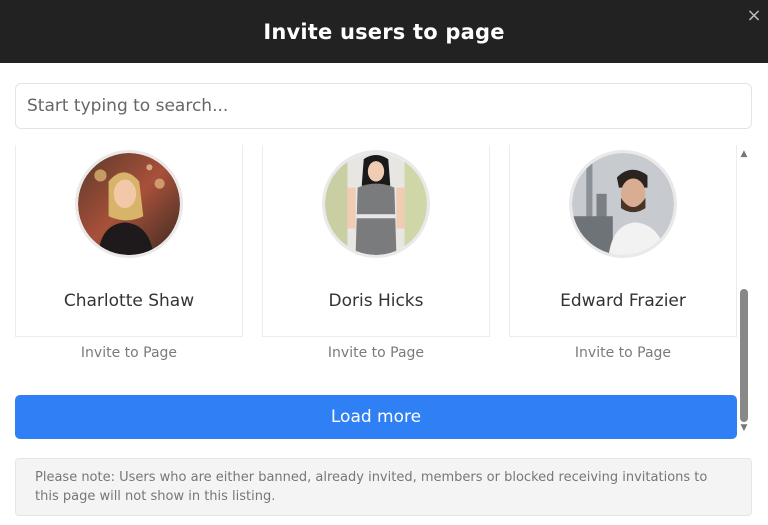  What do you see at coordinates (623, 301) in the screenshot?
I see `user-name: Edward Frazier` at bounding box center [623, 301].